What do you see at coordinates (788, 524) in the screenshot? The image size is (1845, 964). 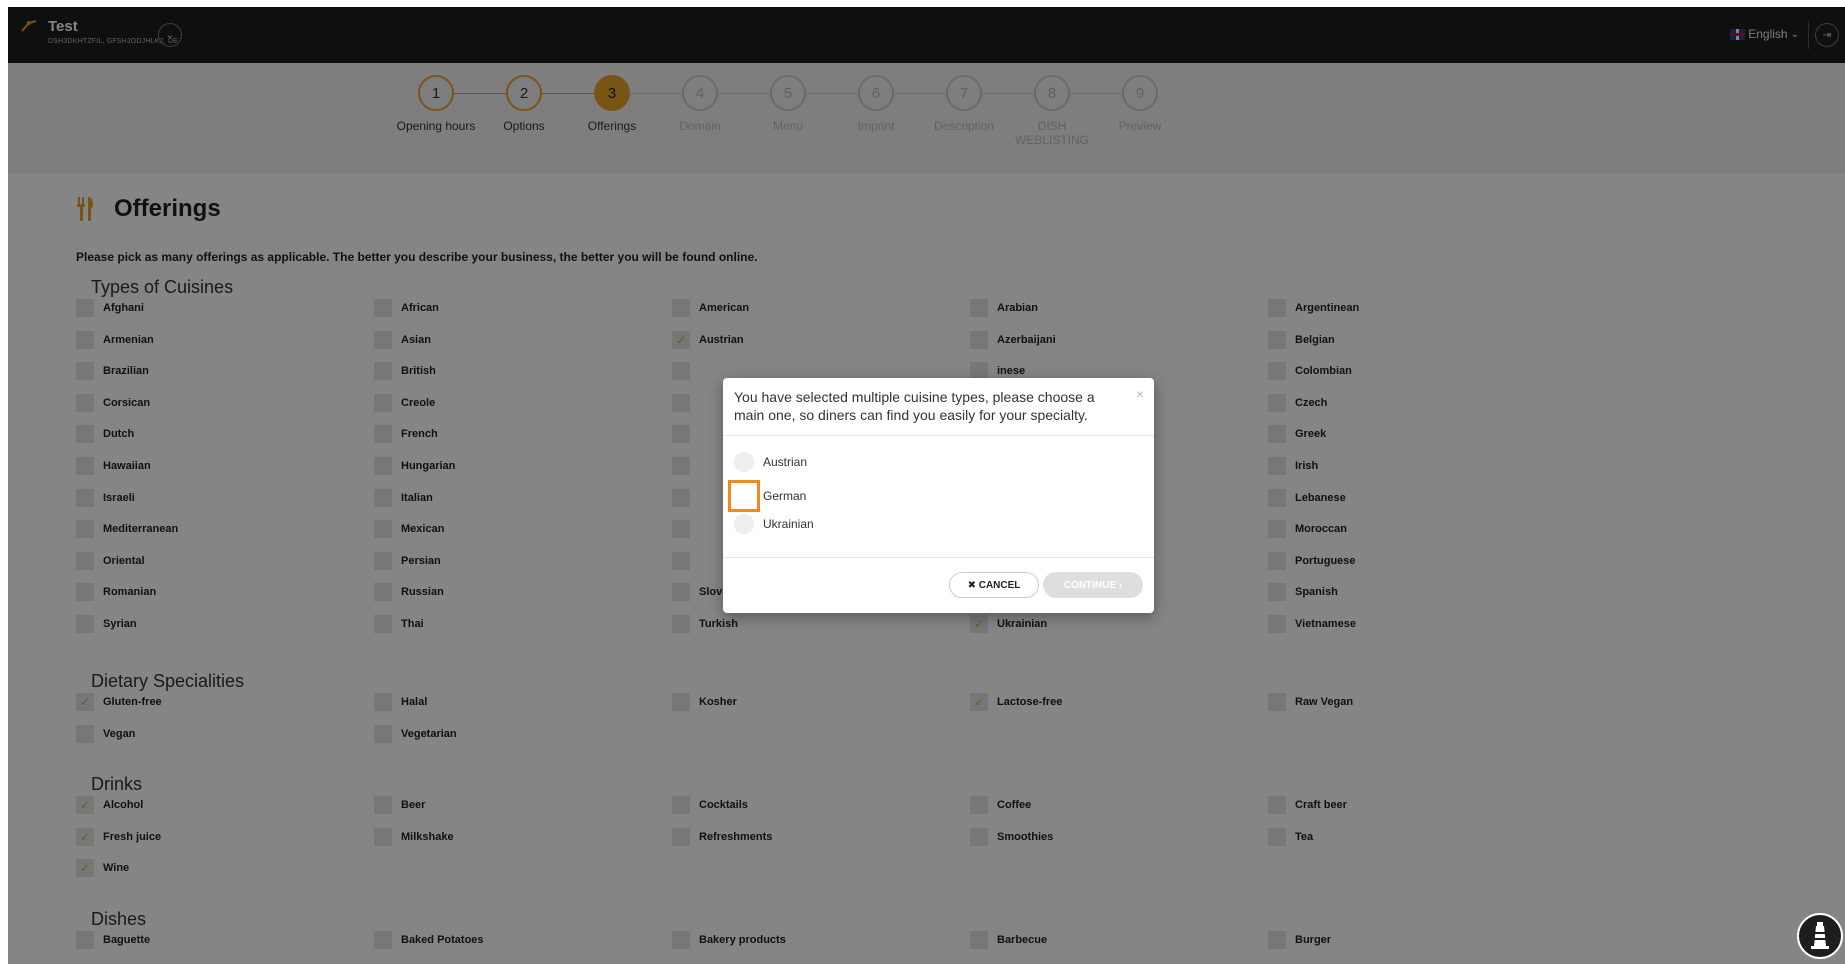 I see `radio-label: Ukrainian` at bounding box center [788, 524].